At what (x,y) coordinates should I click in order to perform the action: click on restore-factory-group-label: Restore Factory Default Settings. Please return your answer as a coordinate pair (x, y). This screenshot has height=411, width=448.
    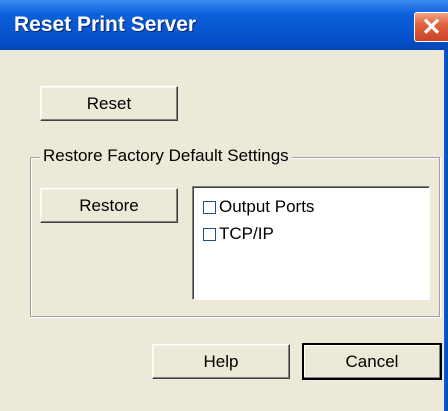
    Looking at the image, I should click on (166, 156).